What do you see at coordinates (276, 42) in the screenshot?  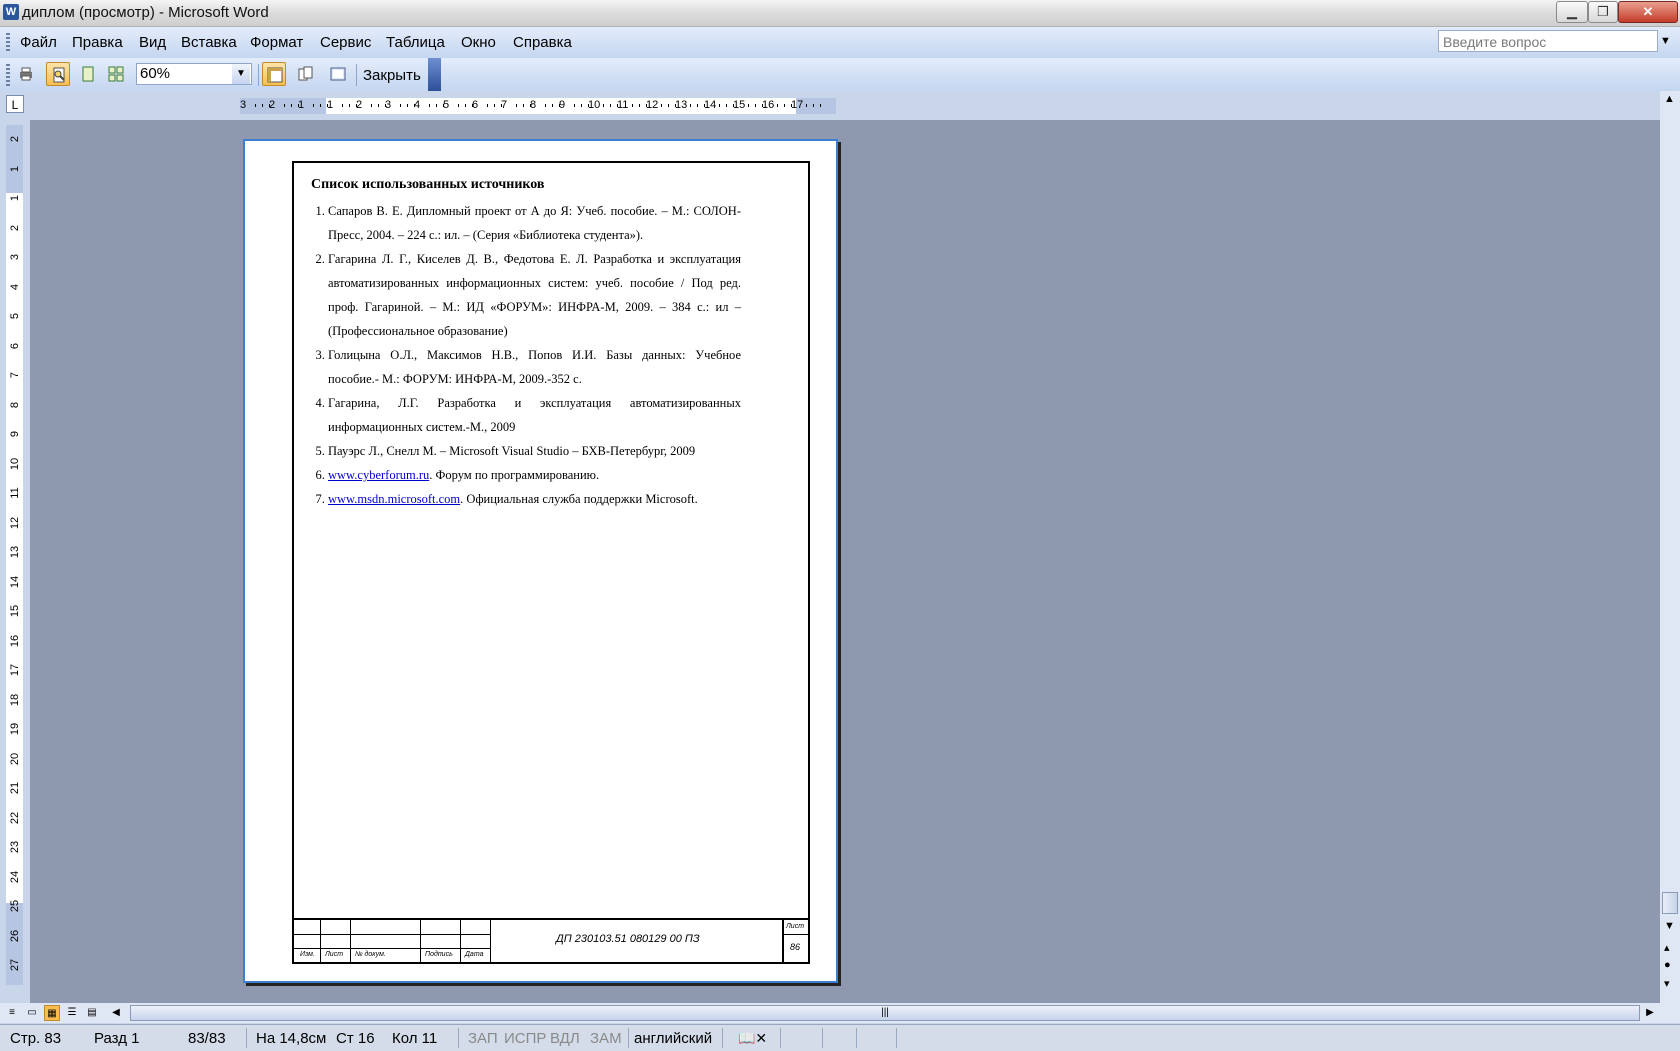 I see `menu-format: Формат` at bounding box center [276, 42].